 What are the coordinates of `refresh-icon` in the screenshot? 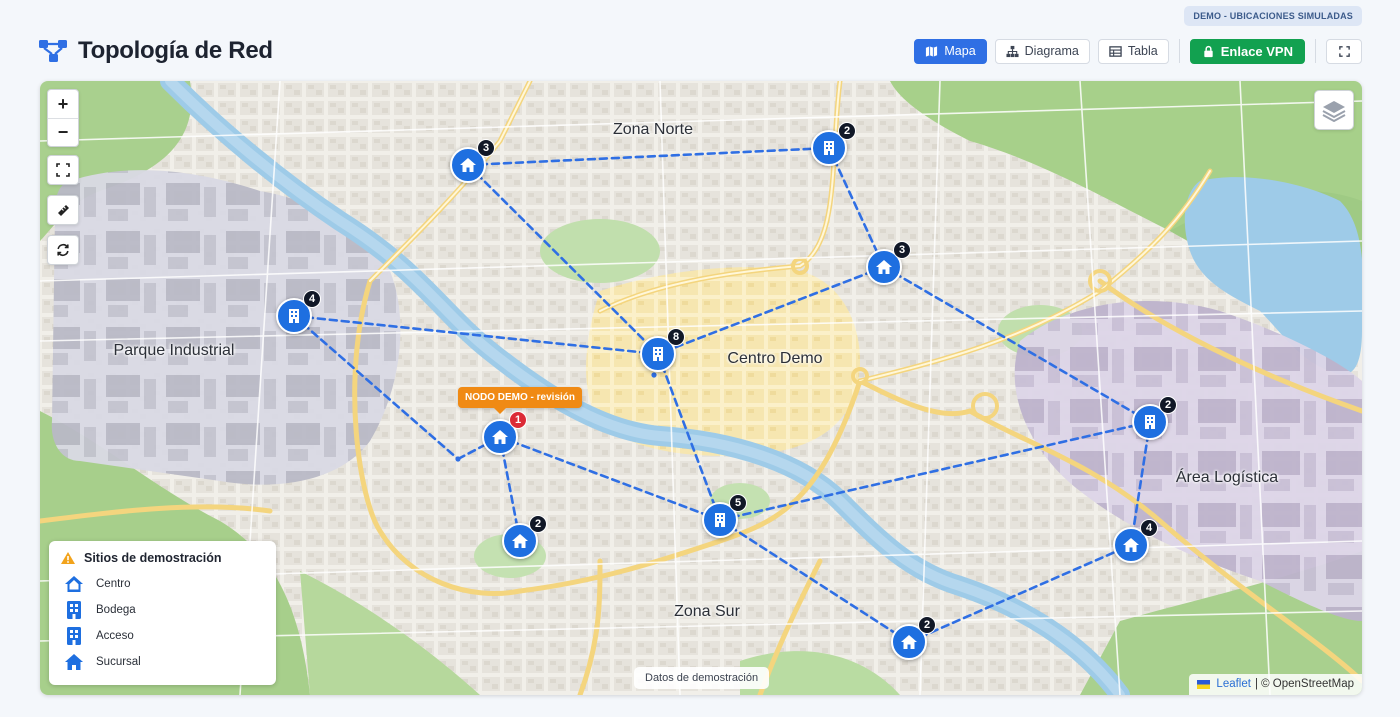 It's located at (63, 250).